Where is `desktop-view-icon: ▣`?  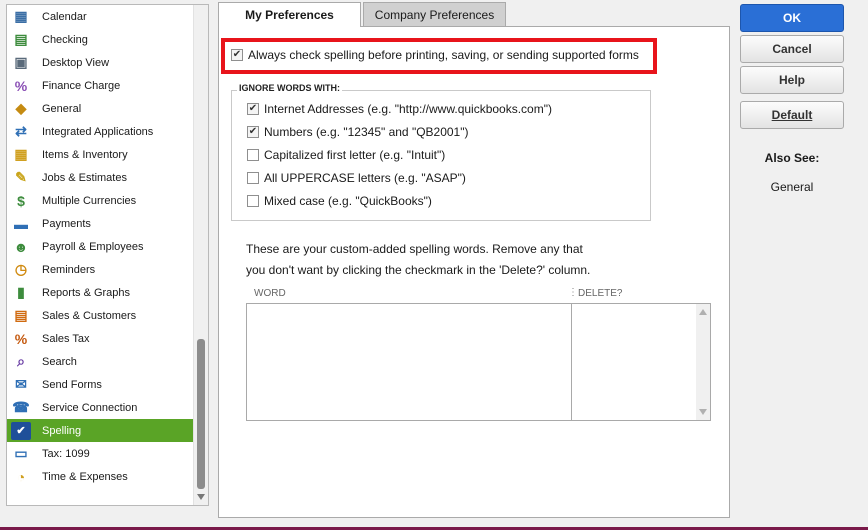 desktop-view-icon: ▣ is located at coordinates (21, 62).